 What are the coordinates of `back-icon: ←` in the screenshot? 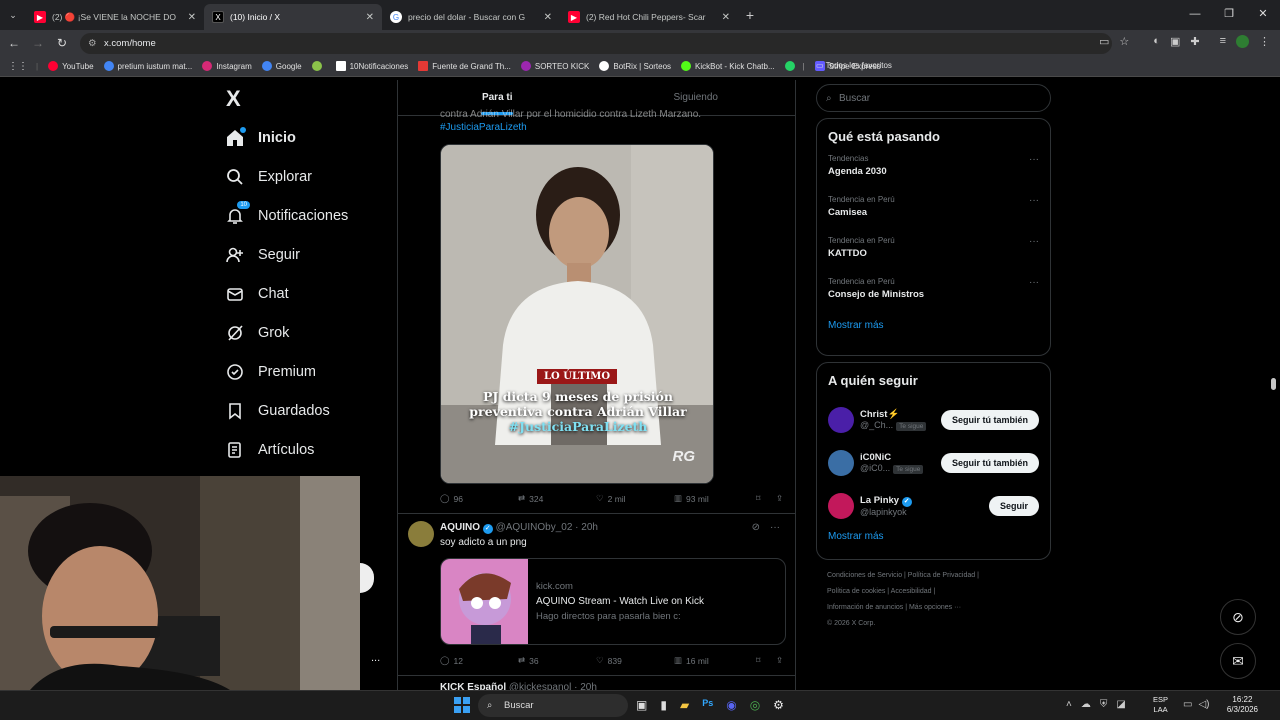 It's located at (14, 43).